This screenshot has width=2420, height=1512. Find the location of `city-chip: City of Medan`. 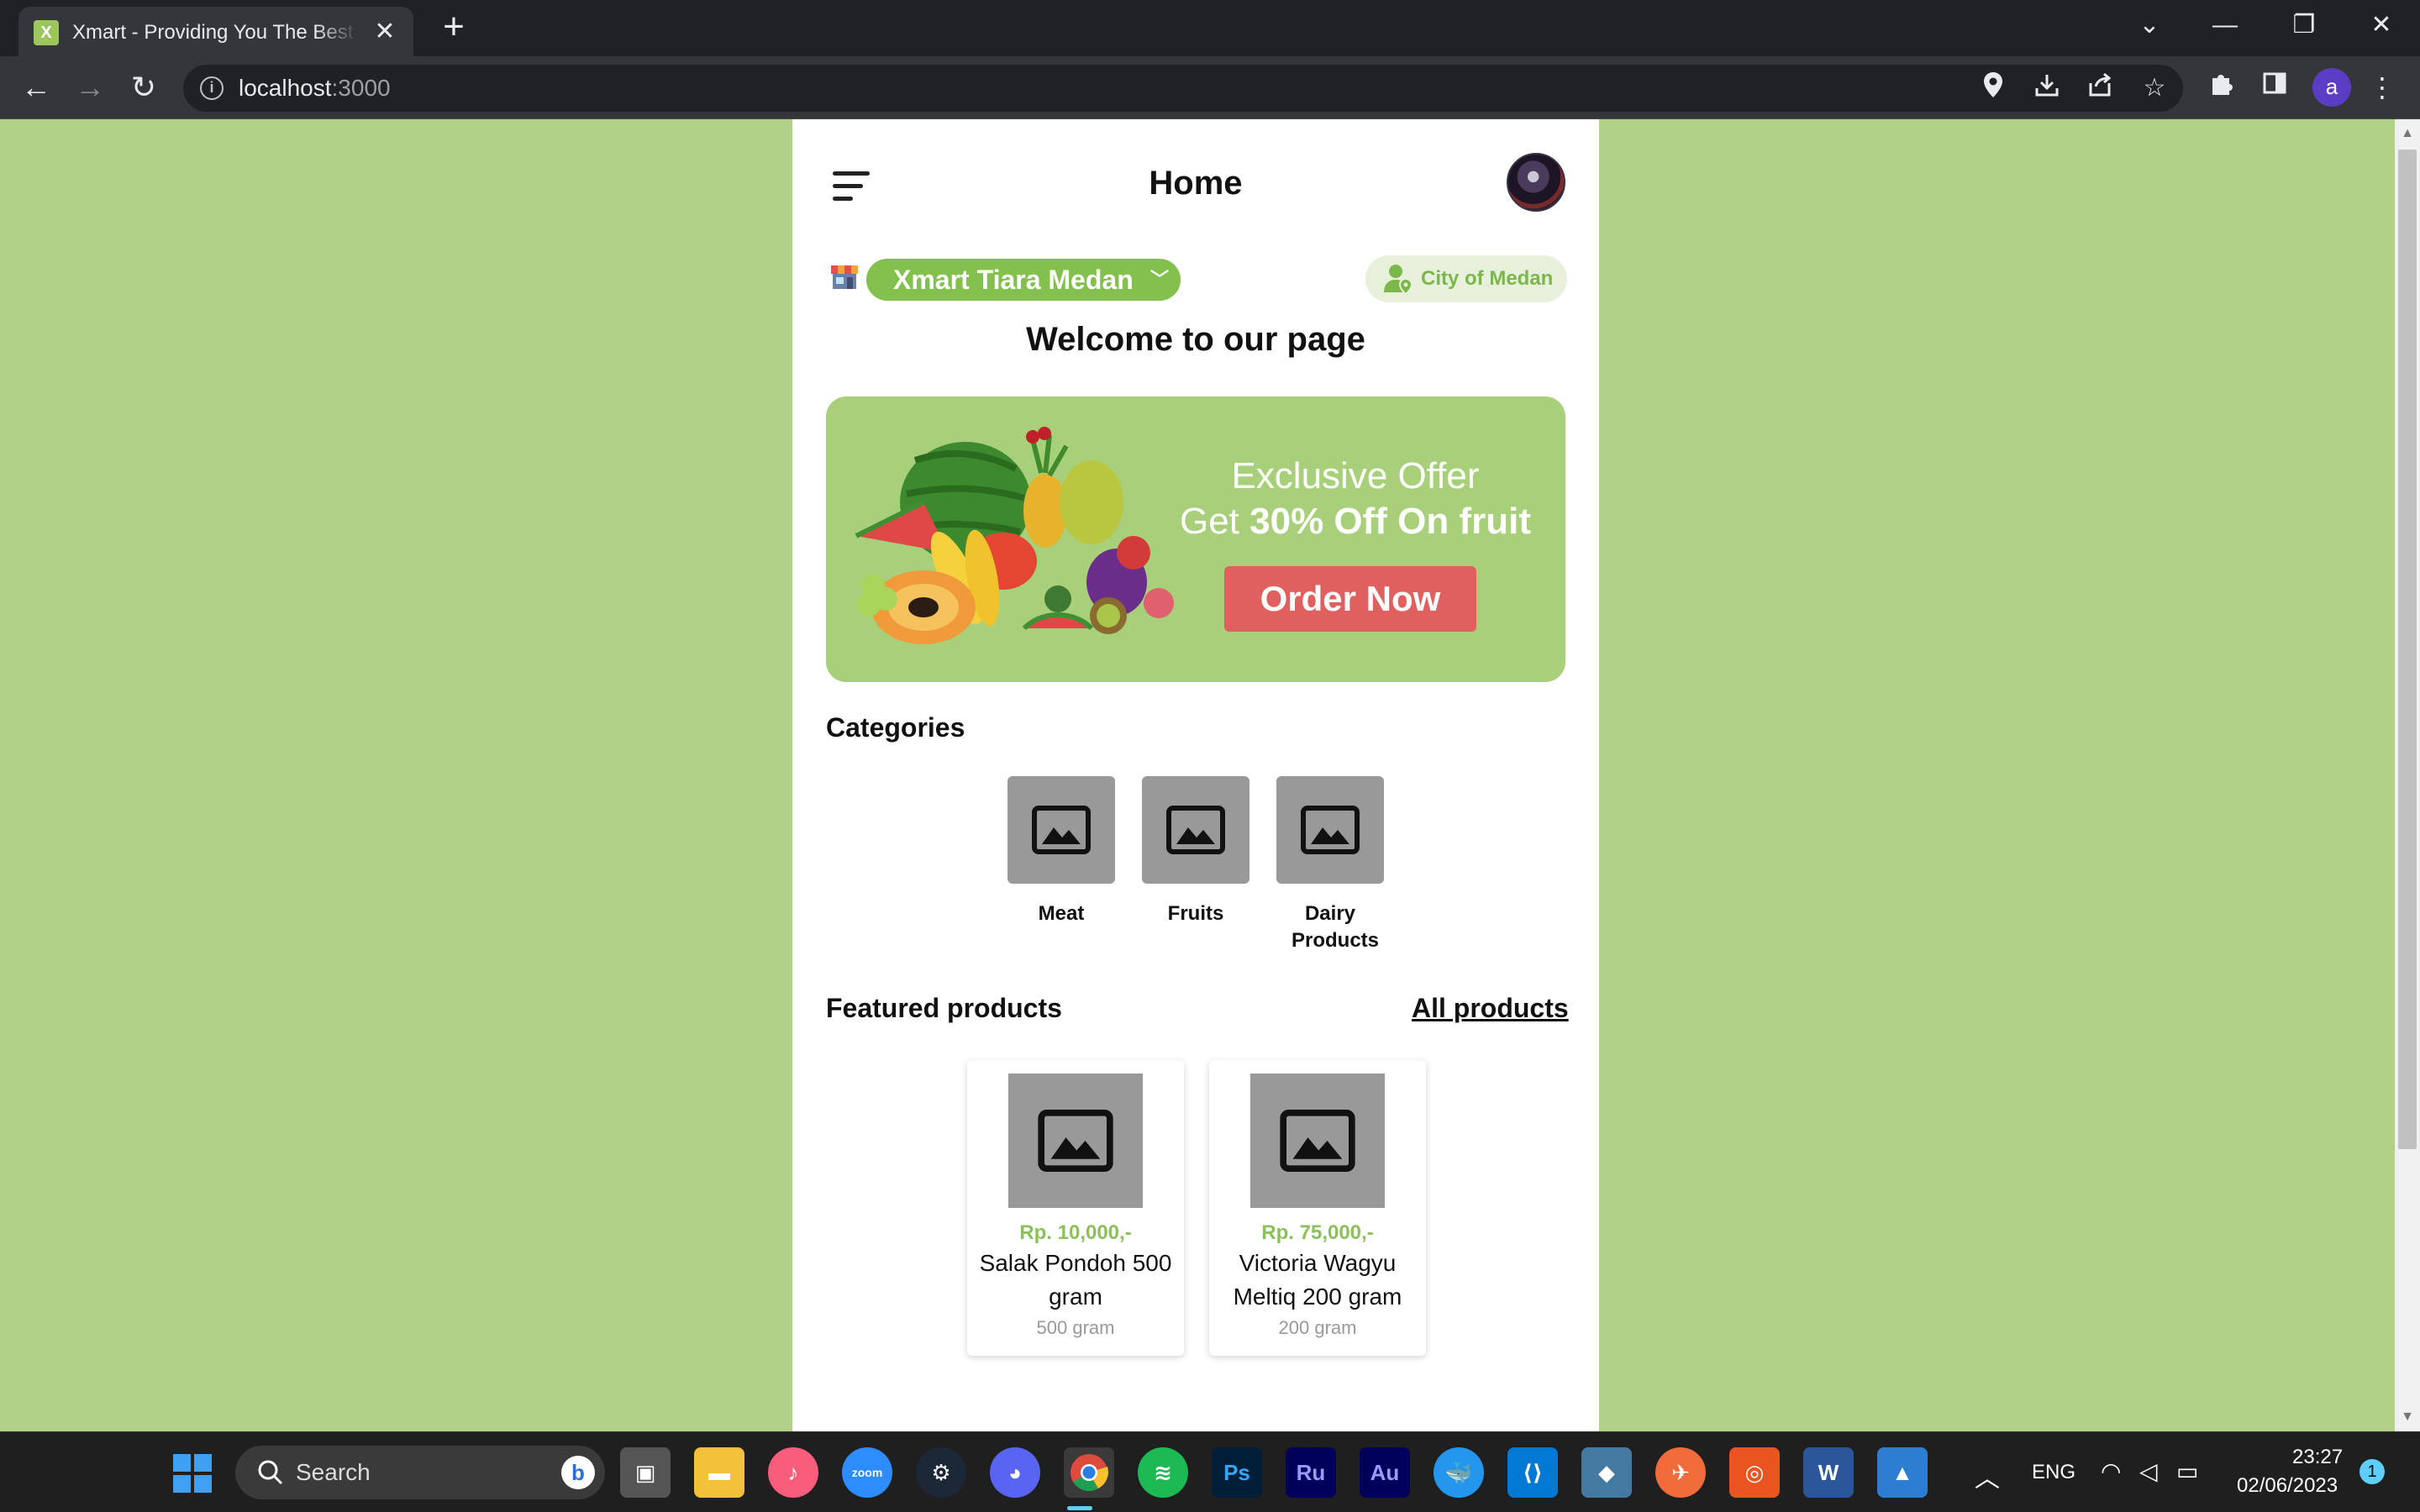

city-chip: City of Medan is located at coordinates (1466, 278).